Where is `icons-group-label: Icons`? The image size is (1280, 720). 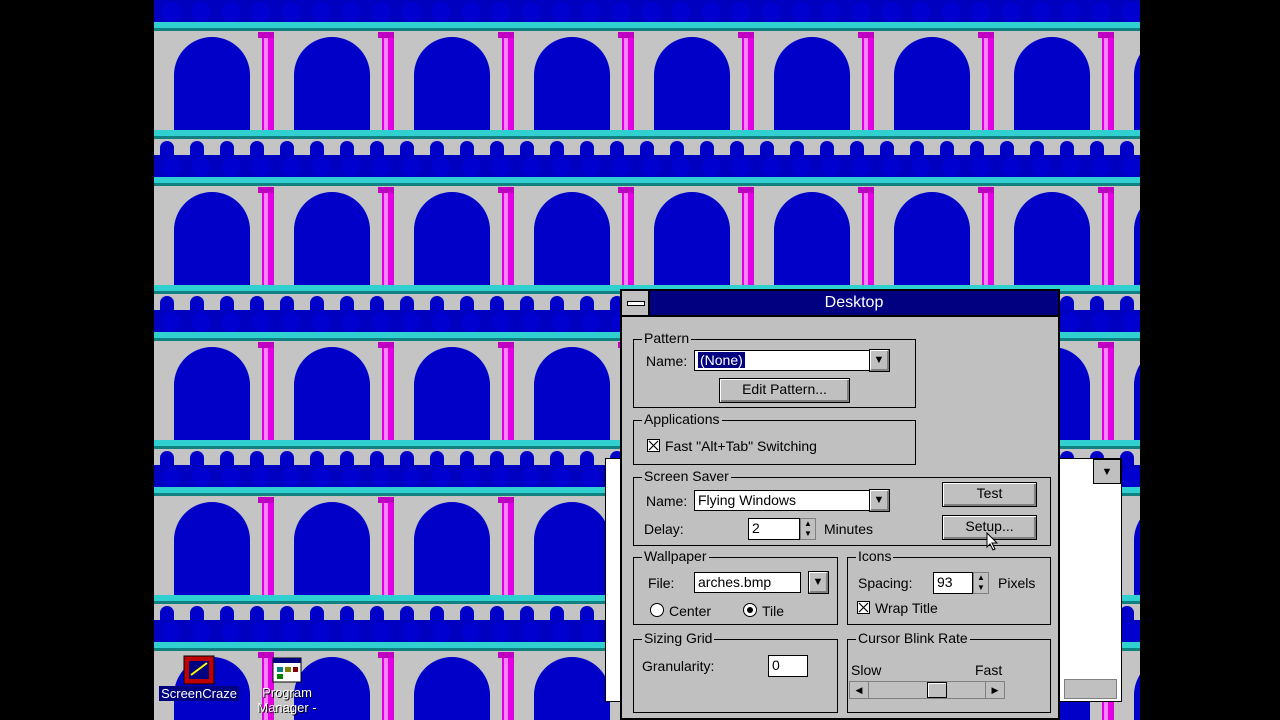 icons-group-label: Icons is located at coordinates (875, 556).